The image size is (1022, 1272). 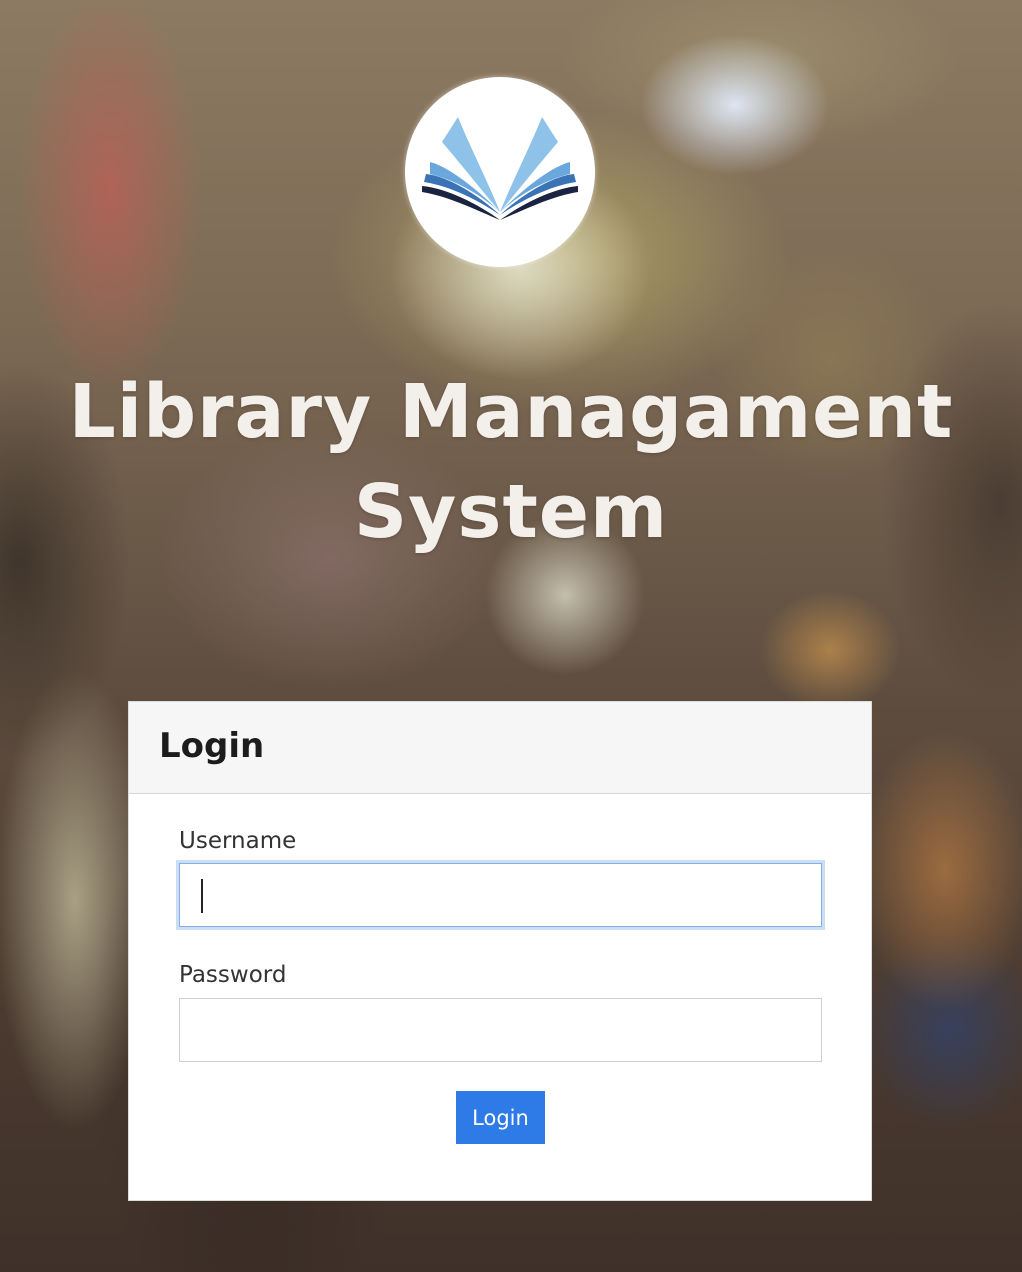 I want to click on login-button: Login, so click(x=500, y=1117).